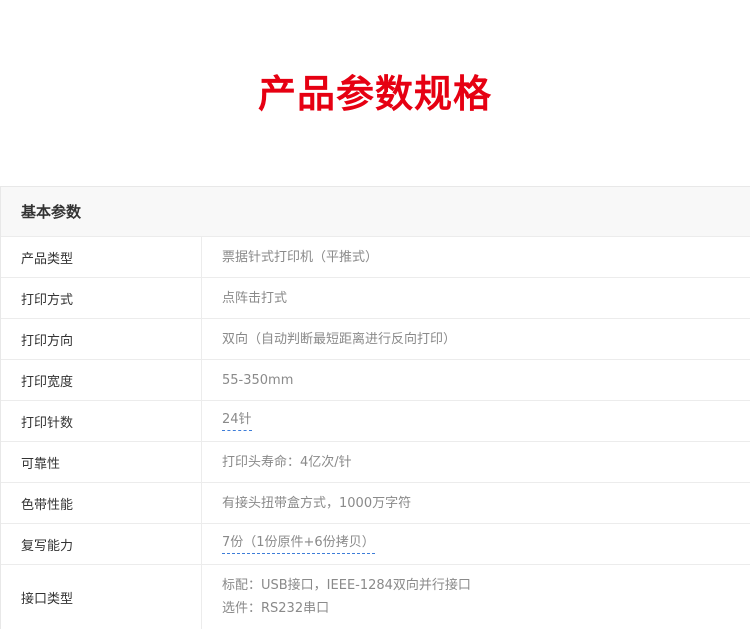 This screenshot has width=750, height=631. What do you see at coordinates (339, 339) in the screenshot?
I see `spec-value-text: 双向（自动判断最短距离进行反向打印）` at bounding box center [339, 339].